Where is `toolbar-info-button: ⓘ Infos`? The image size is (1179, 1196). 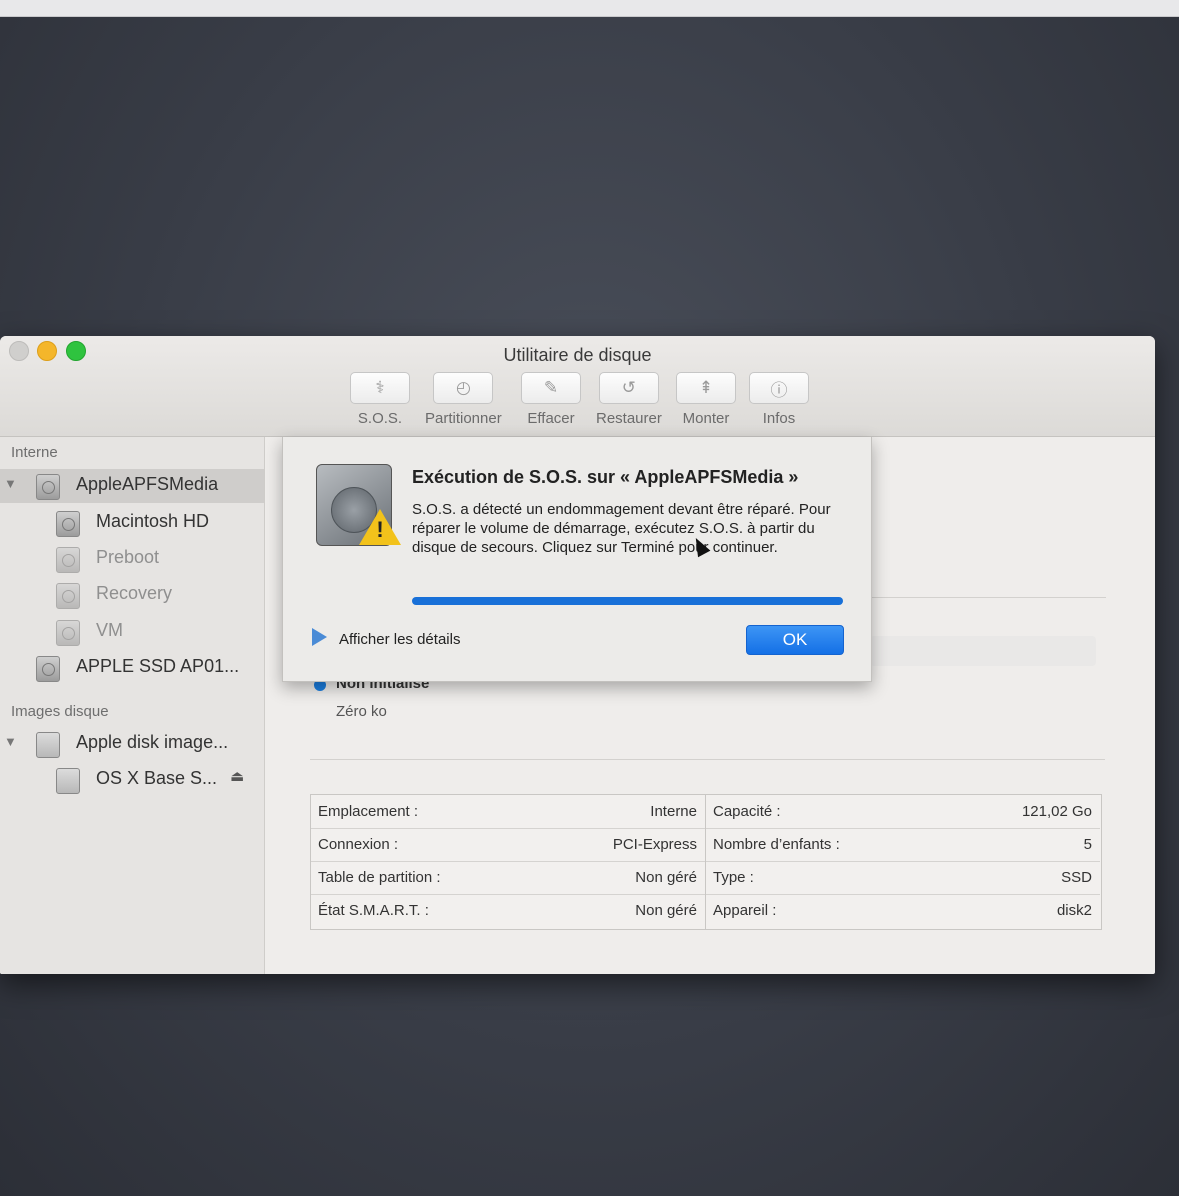 toolbar-info-button: ⓘ Infos is located at coordinates (779, 399).